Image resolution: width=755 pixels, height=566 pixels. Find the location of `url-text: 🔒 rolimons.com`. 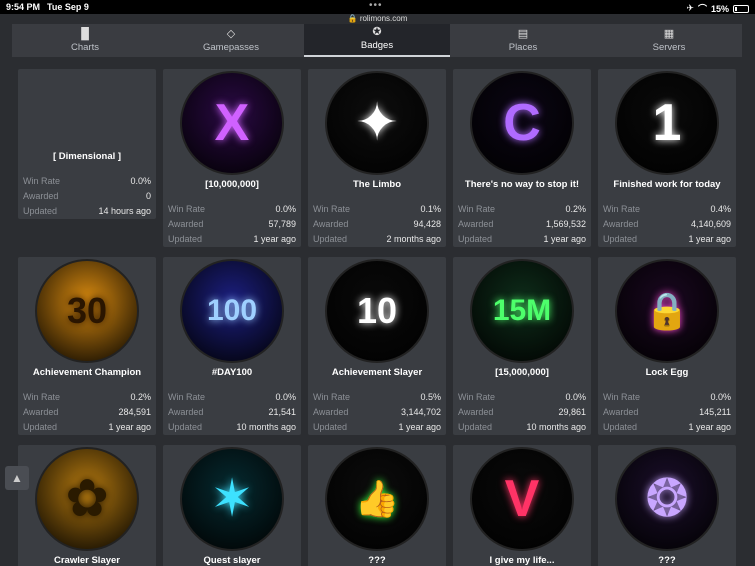

url-text: 🔒 rolimons.com is located at coordinates (377, 18).